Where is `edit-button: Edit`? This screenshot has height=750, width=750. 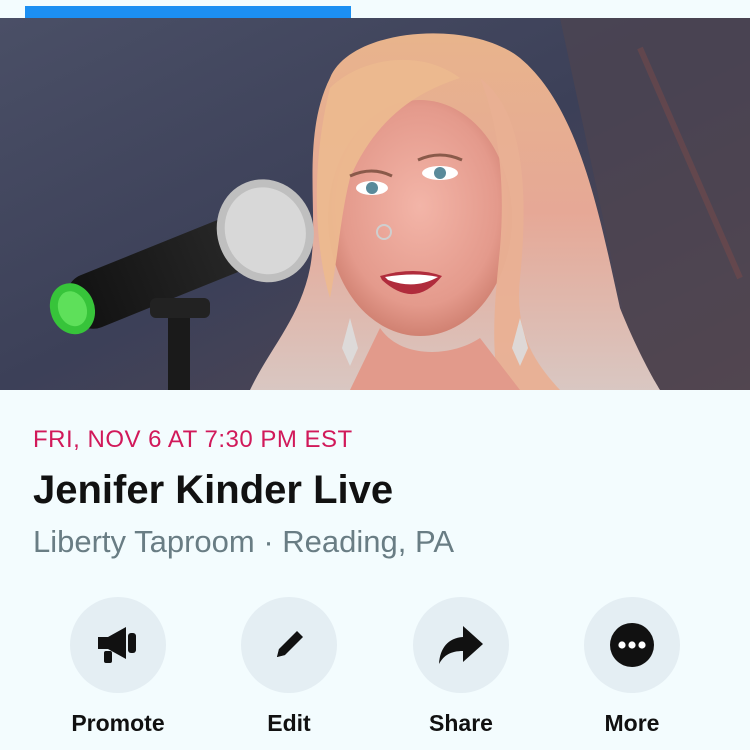 edit-button: Edit is located at coordinates (289, 667).